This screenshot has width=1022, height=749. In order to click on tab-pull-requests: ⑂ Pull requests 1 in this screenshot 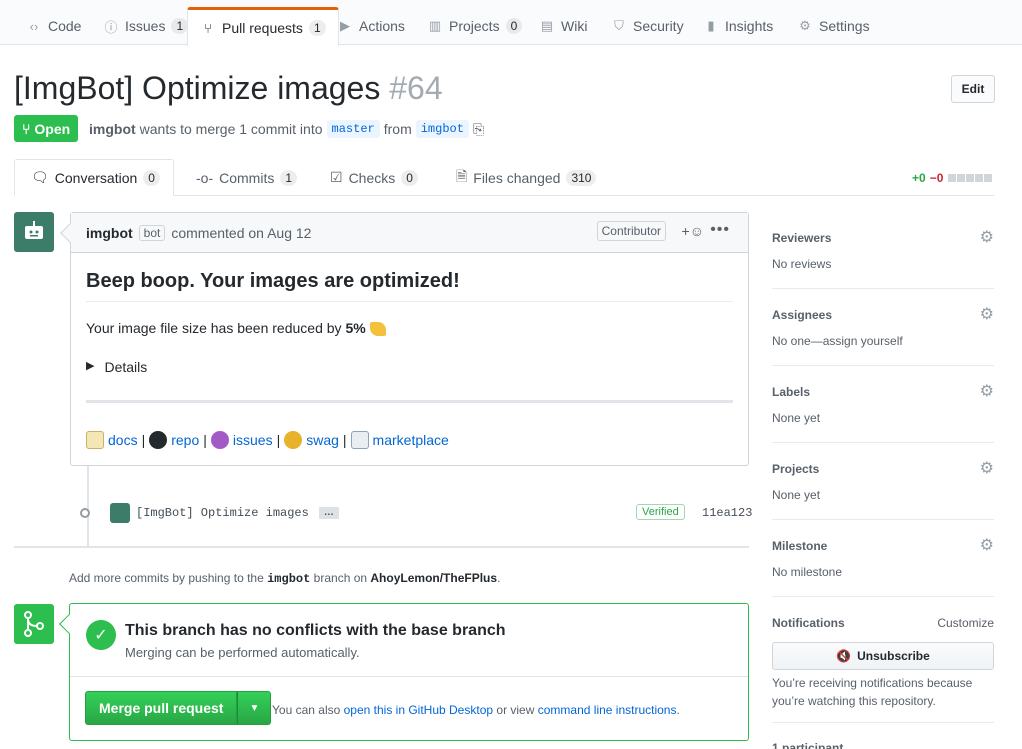, I will do `click(263, 26)`.